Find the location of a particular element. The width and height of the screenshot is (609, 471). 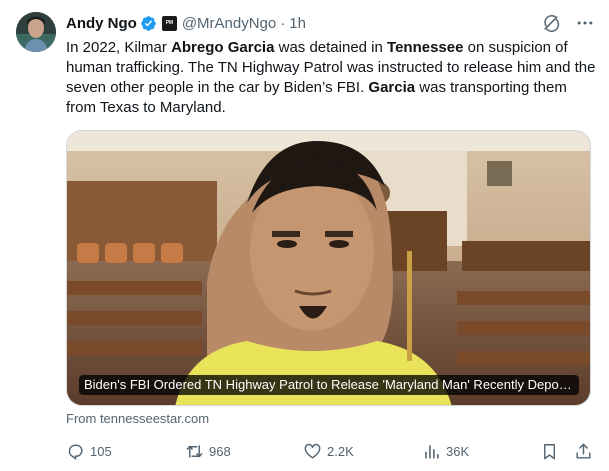

tweet-text-part: In 2022, Kilmar is located at coordinates (119, 47).